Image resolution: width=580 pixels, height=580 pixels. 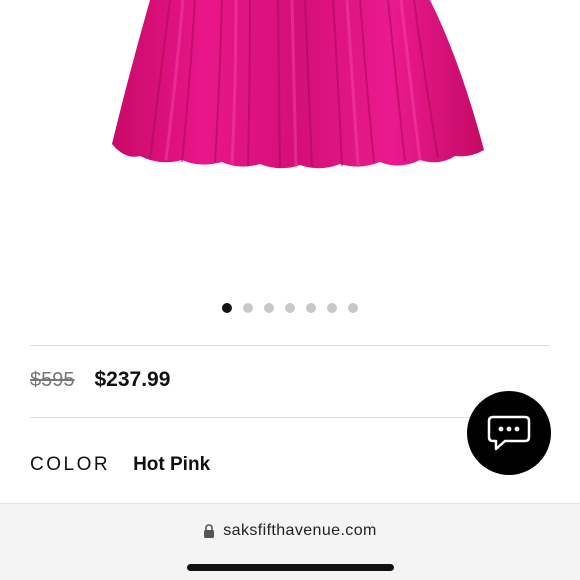 What do you see at coordinates (70, 464) in the screenshot?
I see `color-label: COLOR` at bounding box center [70, 464].